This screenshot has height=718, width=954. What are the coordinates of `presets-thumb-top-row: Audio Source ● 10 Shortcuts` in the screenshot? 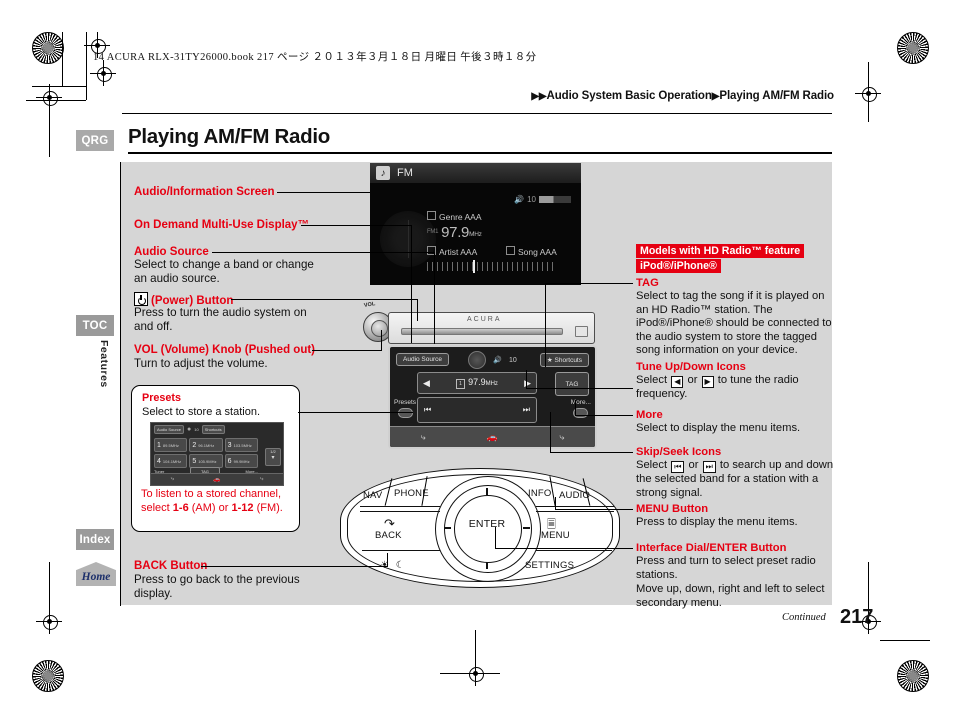 It's located at (217, 429).